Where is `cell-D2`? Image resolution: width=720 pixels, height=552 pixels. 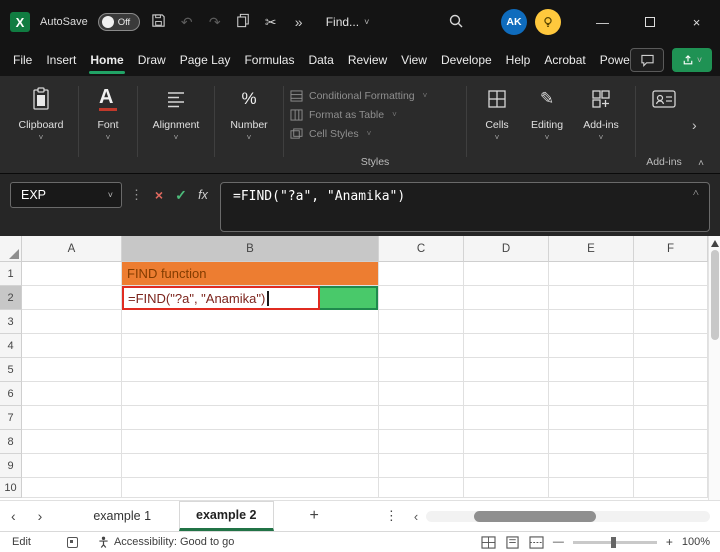 cell-D2 is located at coordinates (506, 298).